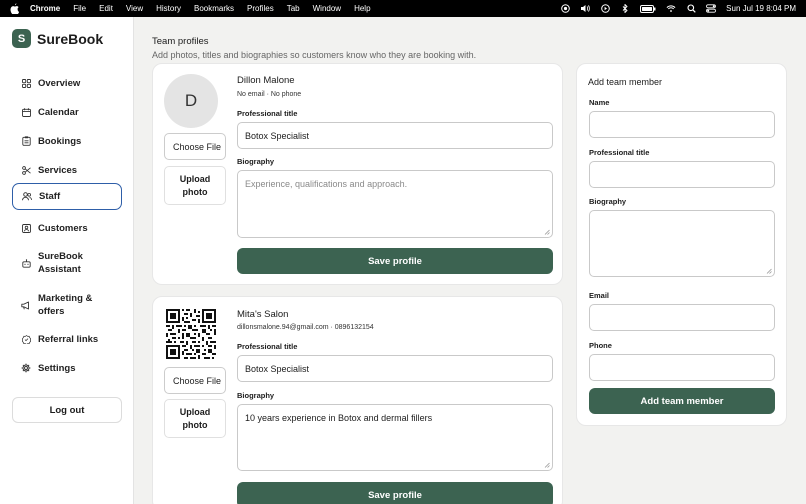  Describe the element at coordinates (648, 8) in the screenshot. I see `battery-icon` at that location.